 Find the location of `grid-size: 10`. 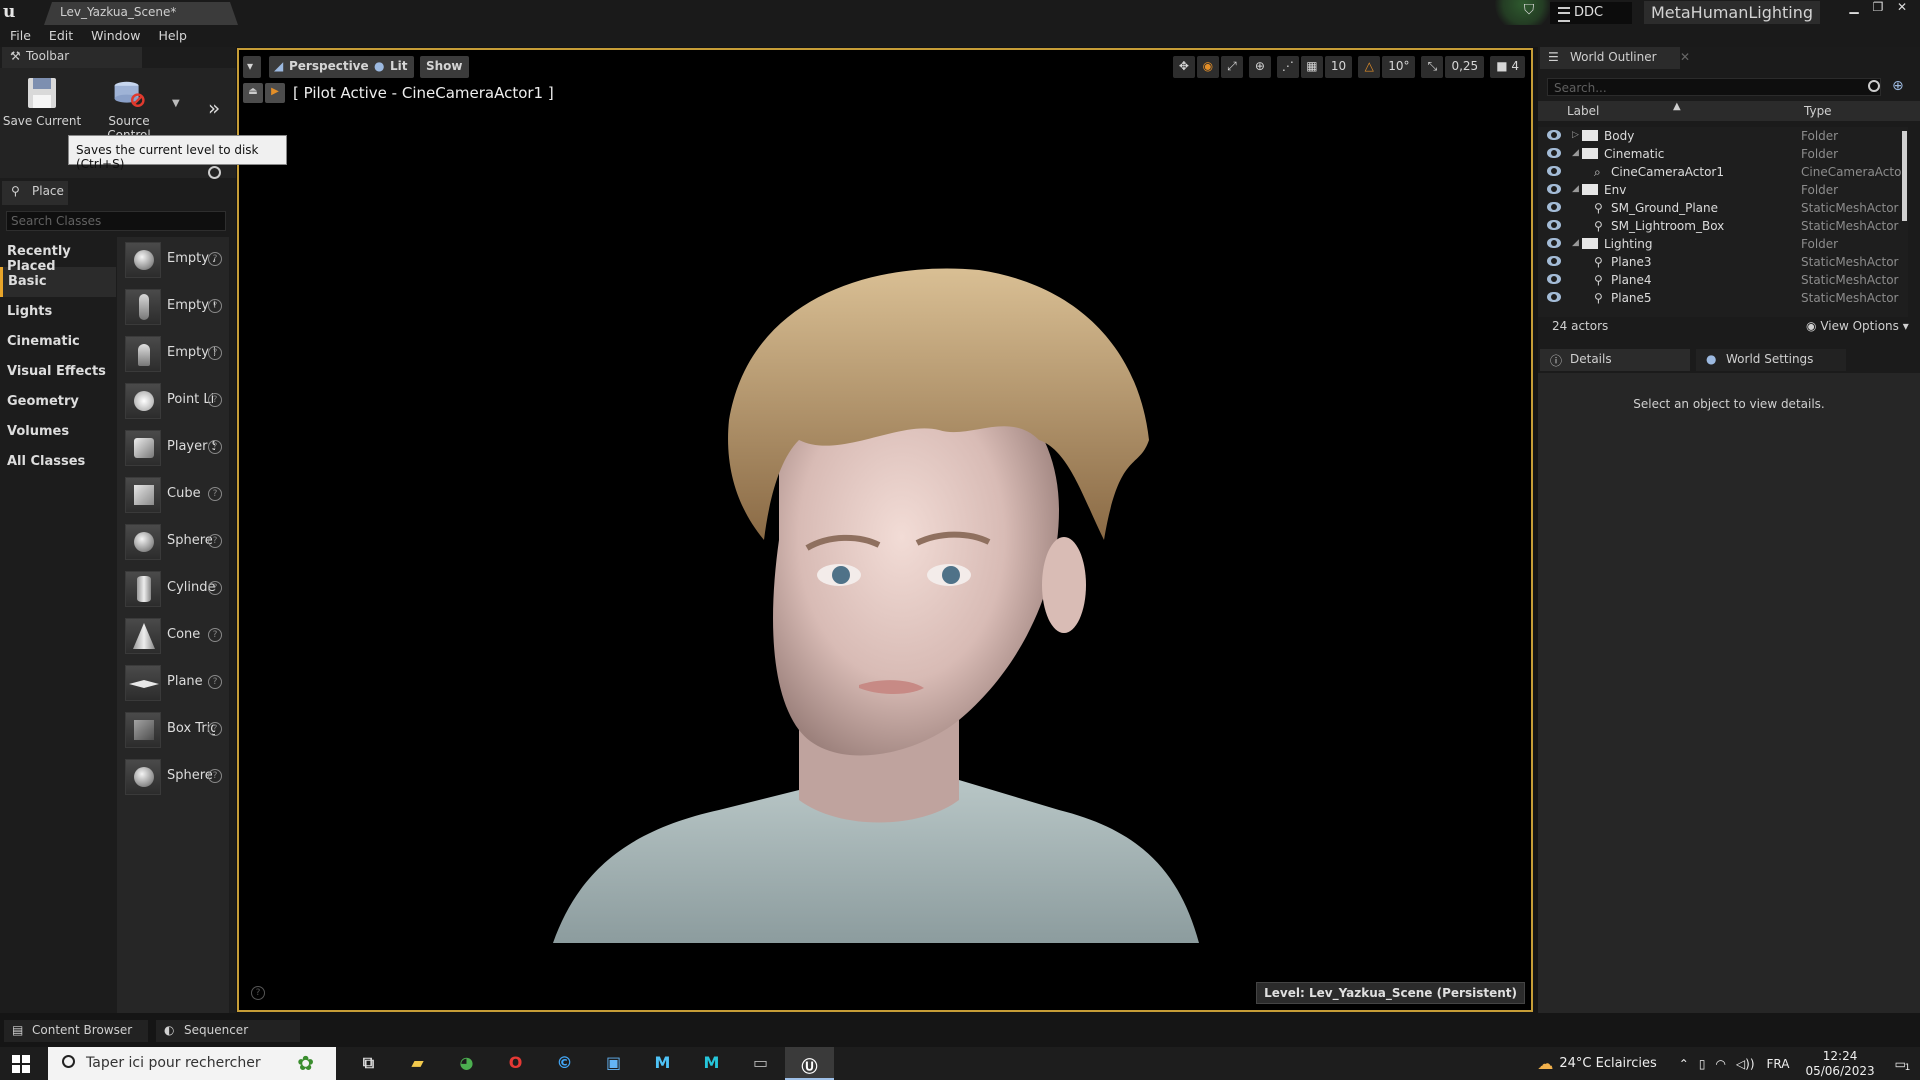

grid-size: 10 is located at coordinates (1338, 67).